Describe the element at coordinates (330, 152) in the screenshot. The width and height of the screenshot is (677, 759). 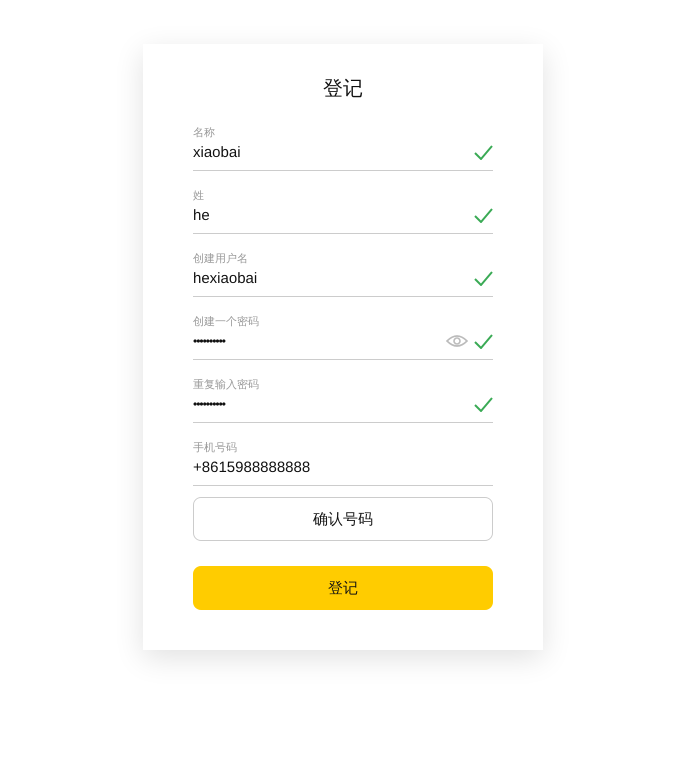
I see `input-field: xiaobai` at that location.